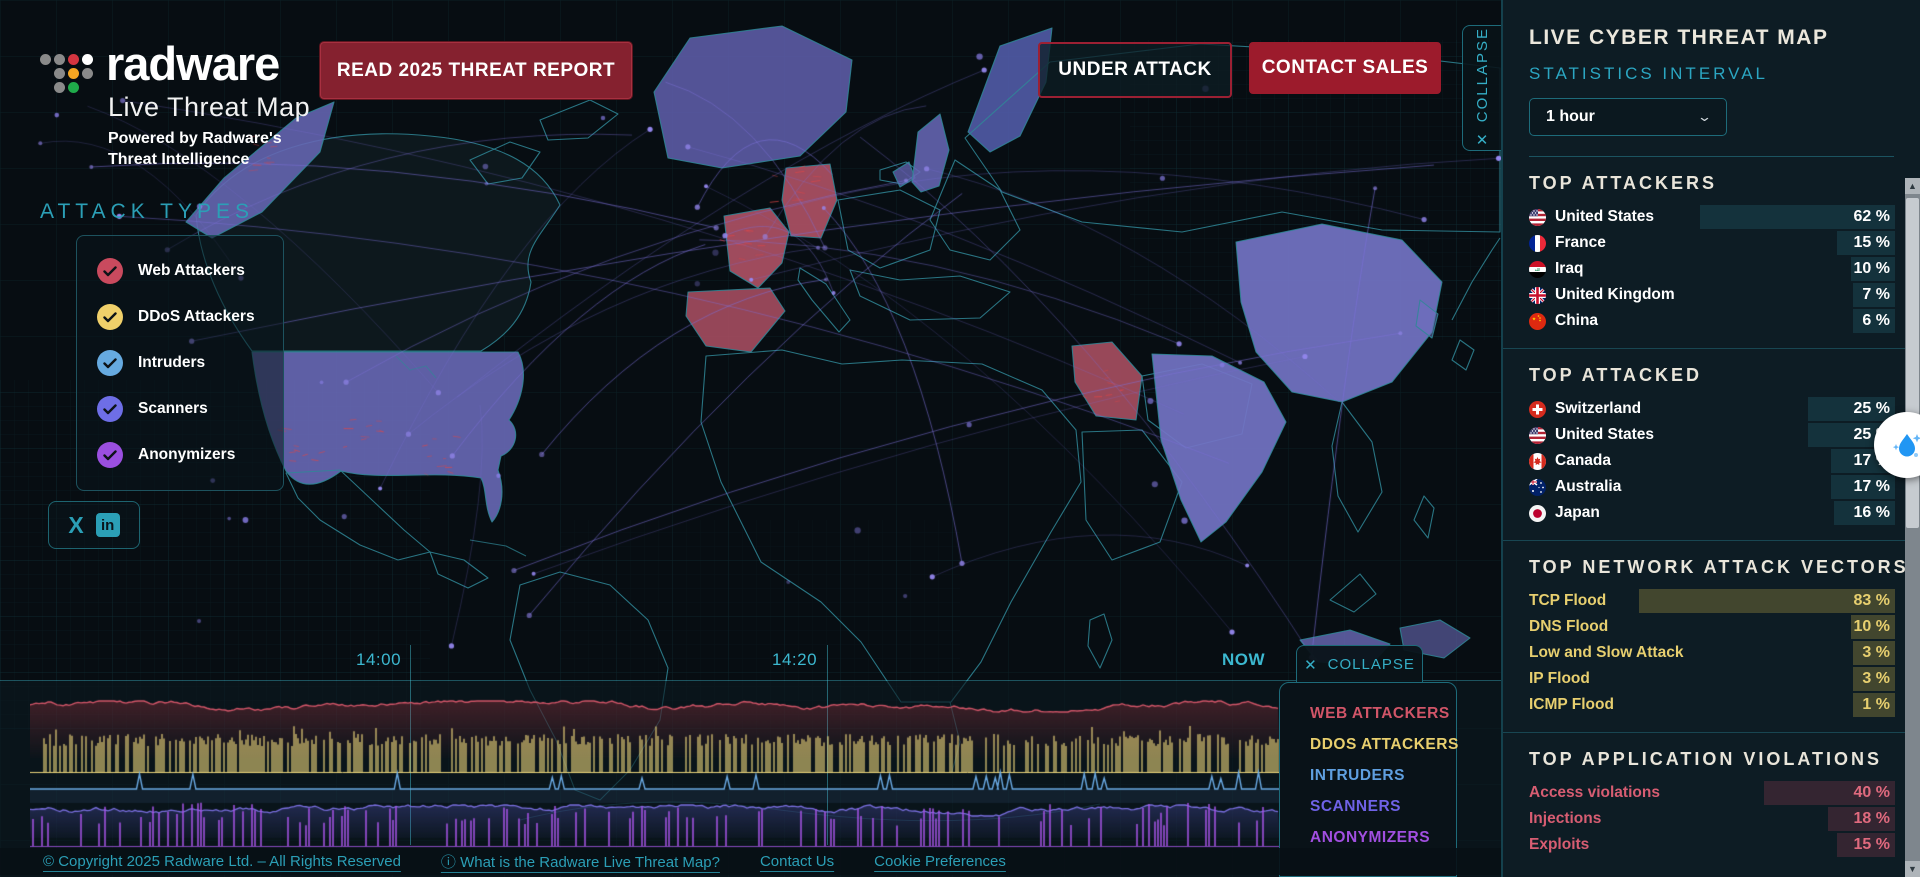 This screenshot has height=877, width=1920. I want to click on stat-value: 15 %, so click(1871, 242).